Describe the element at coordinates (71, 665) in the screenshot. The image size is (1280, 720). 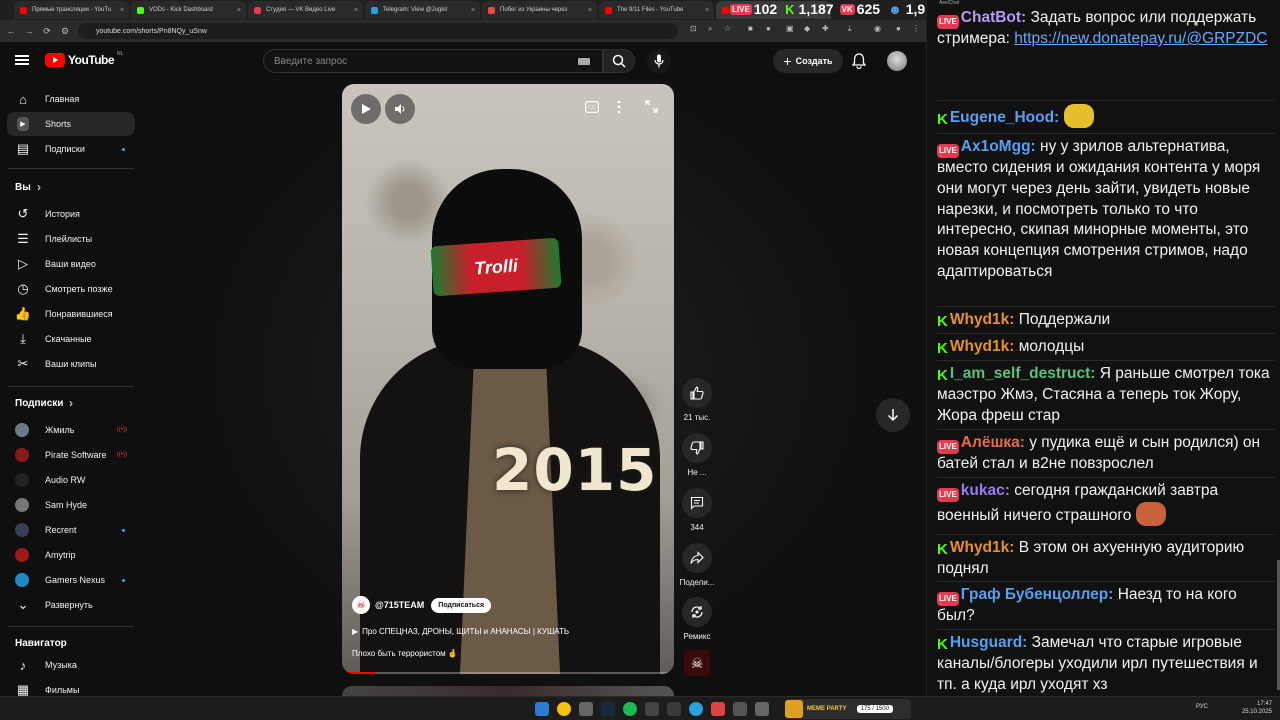
I see `sidebar-item: ♪ Музыка` at that location.